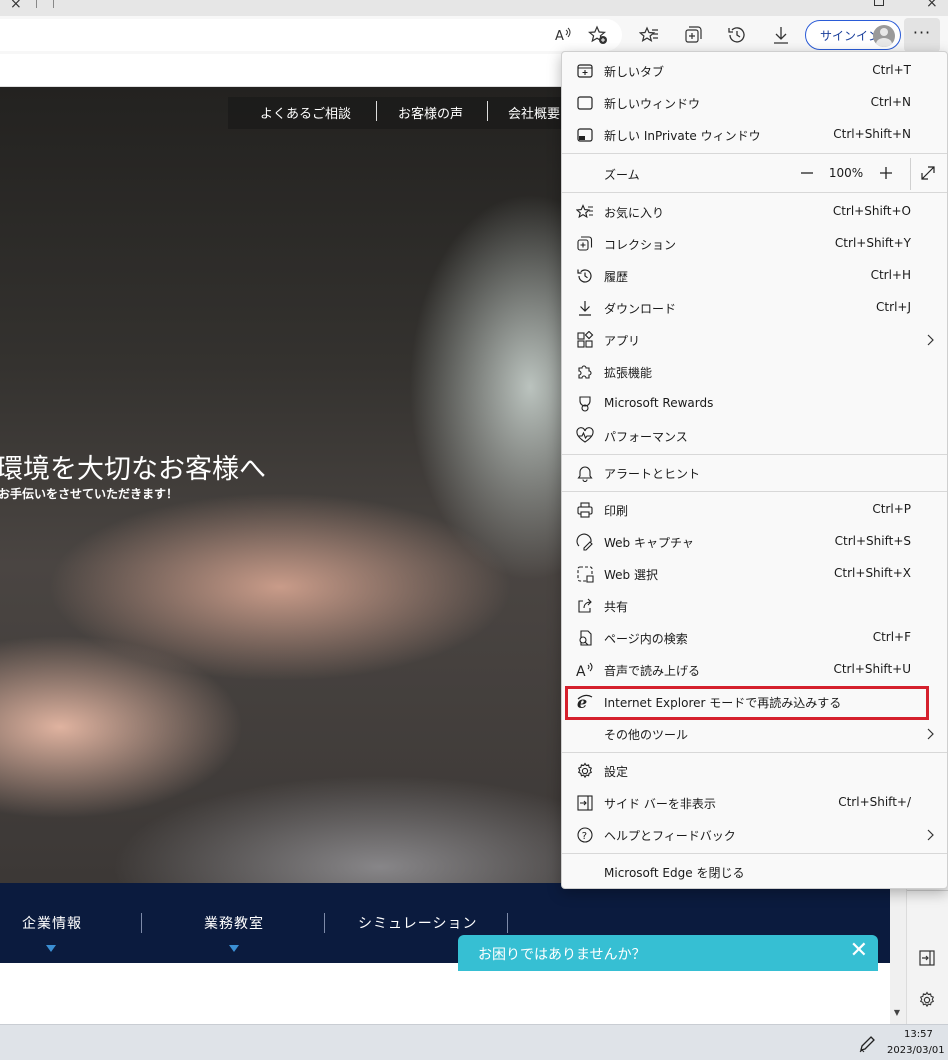 The height and width of the screenshot is (1060, 948). Describe the element at coordinates (622, 175) in the screenshot. I see `menu-item-label: ズーム` at that location.